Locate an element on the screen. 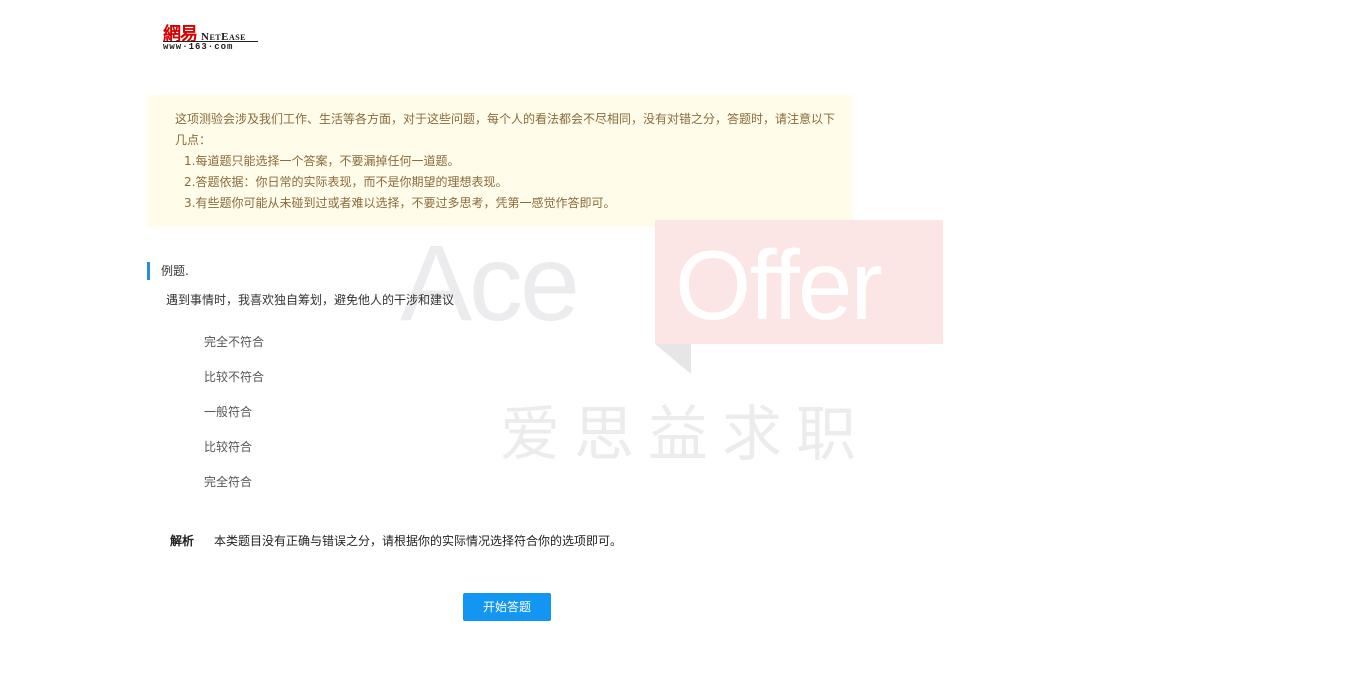 This screenshot has height=682, width=1349. notice-item-2: 2.答题依据：你日常的实际表现，而不是你期望的理想表现。 is located at coordinates (346, 182).